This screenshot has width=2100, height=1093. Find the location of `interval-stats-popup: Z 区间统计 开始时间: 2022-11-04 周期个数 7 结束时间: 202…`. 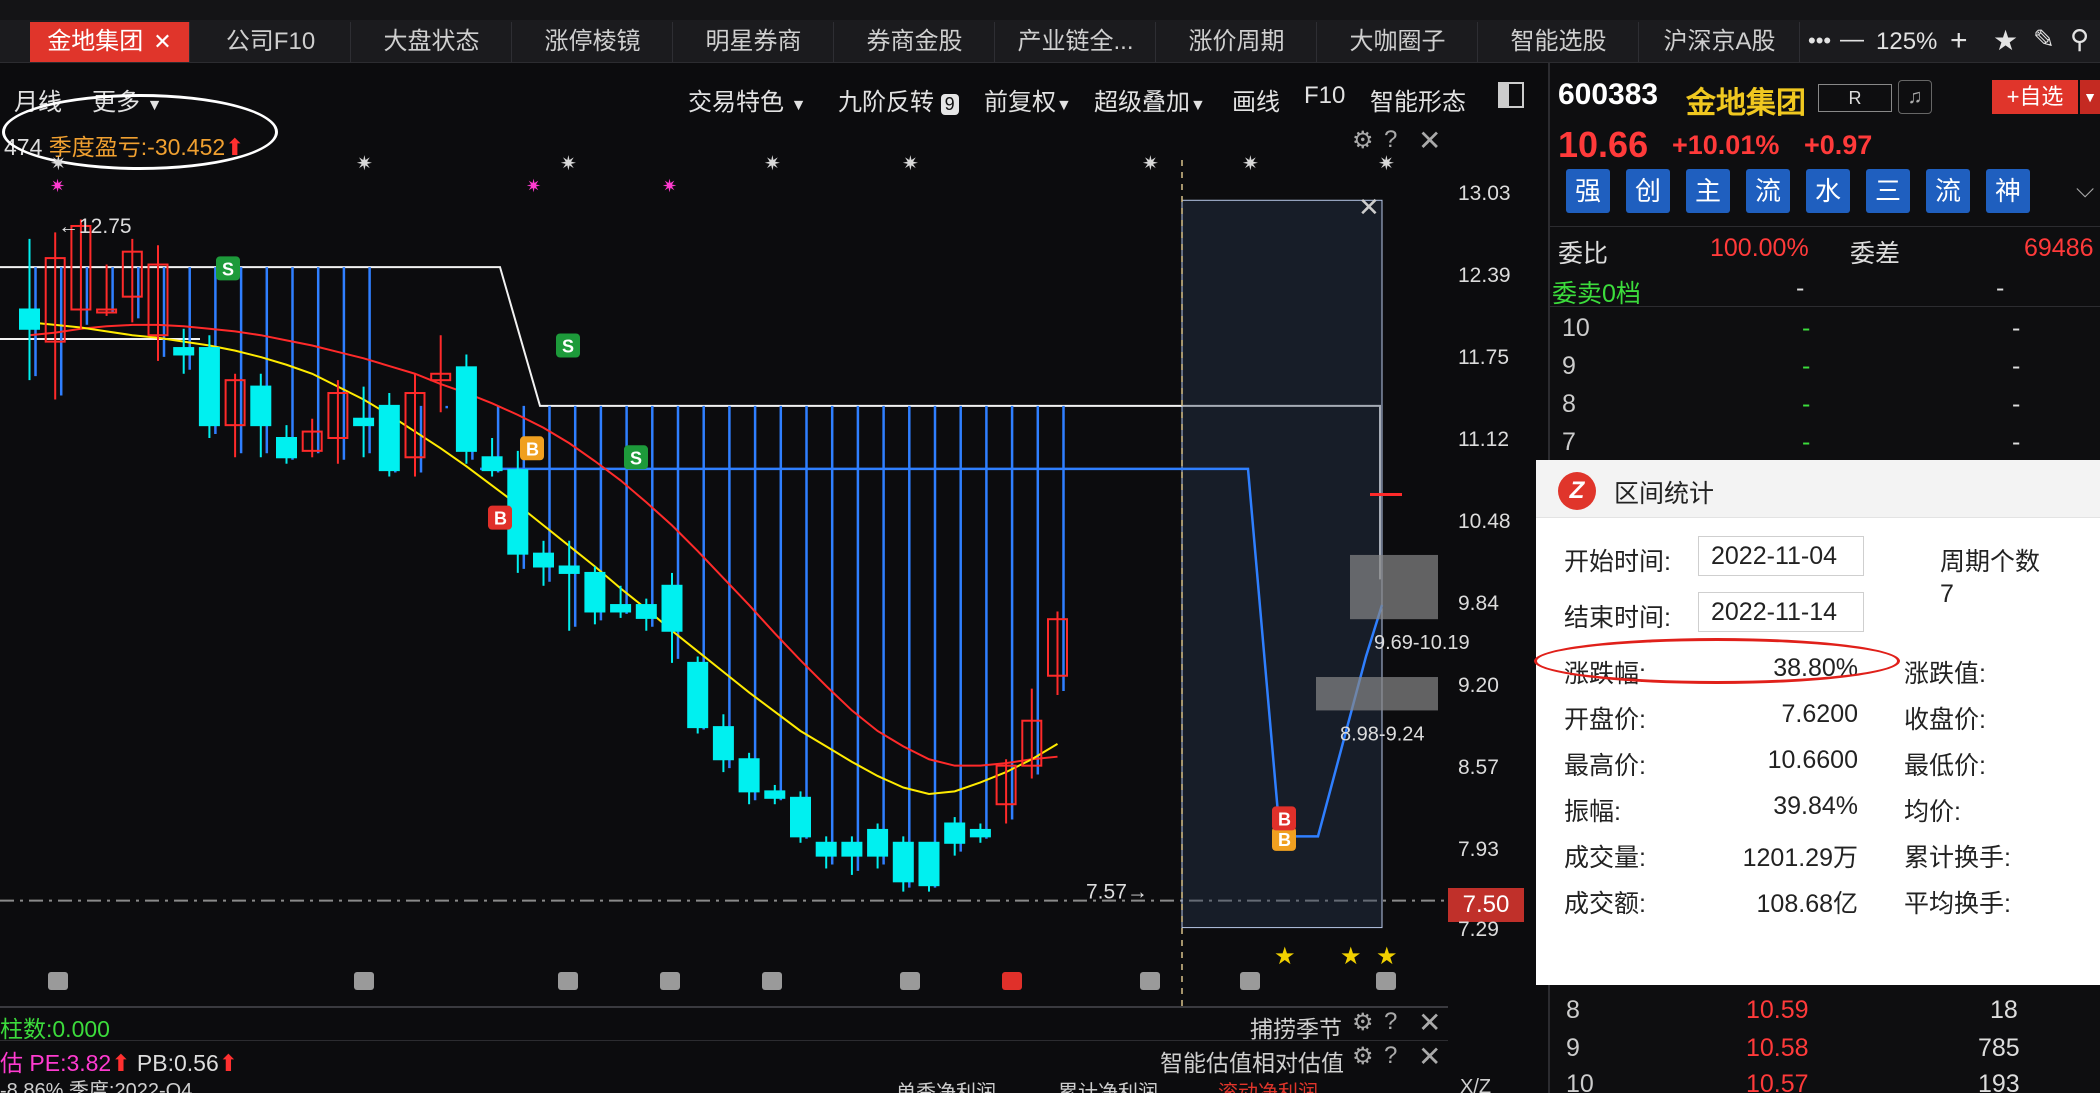

interval-stats-popup: Z 区间统计 开始时间: 2022-11-04 周期个数 7 结束时间: 202… is located at coordinates (1818, 722).